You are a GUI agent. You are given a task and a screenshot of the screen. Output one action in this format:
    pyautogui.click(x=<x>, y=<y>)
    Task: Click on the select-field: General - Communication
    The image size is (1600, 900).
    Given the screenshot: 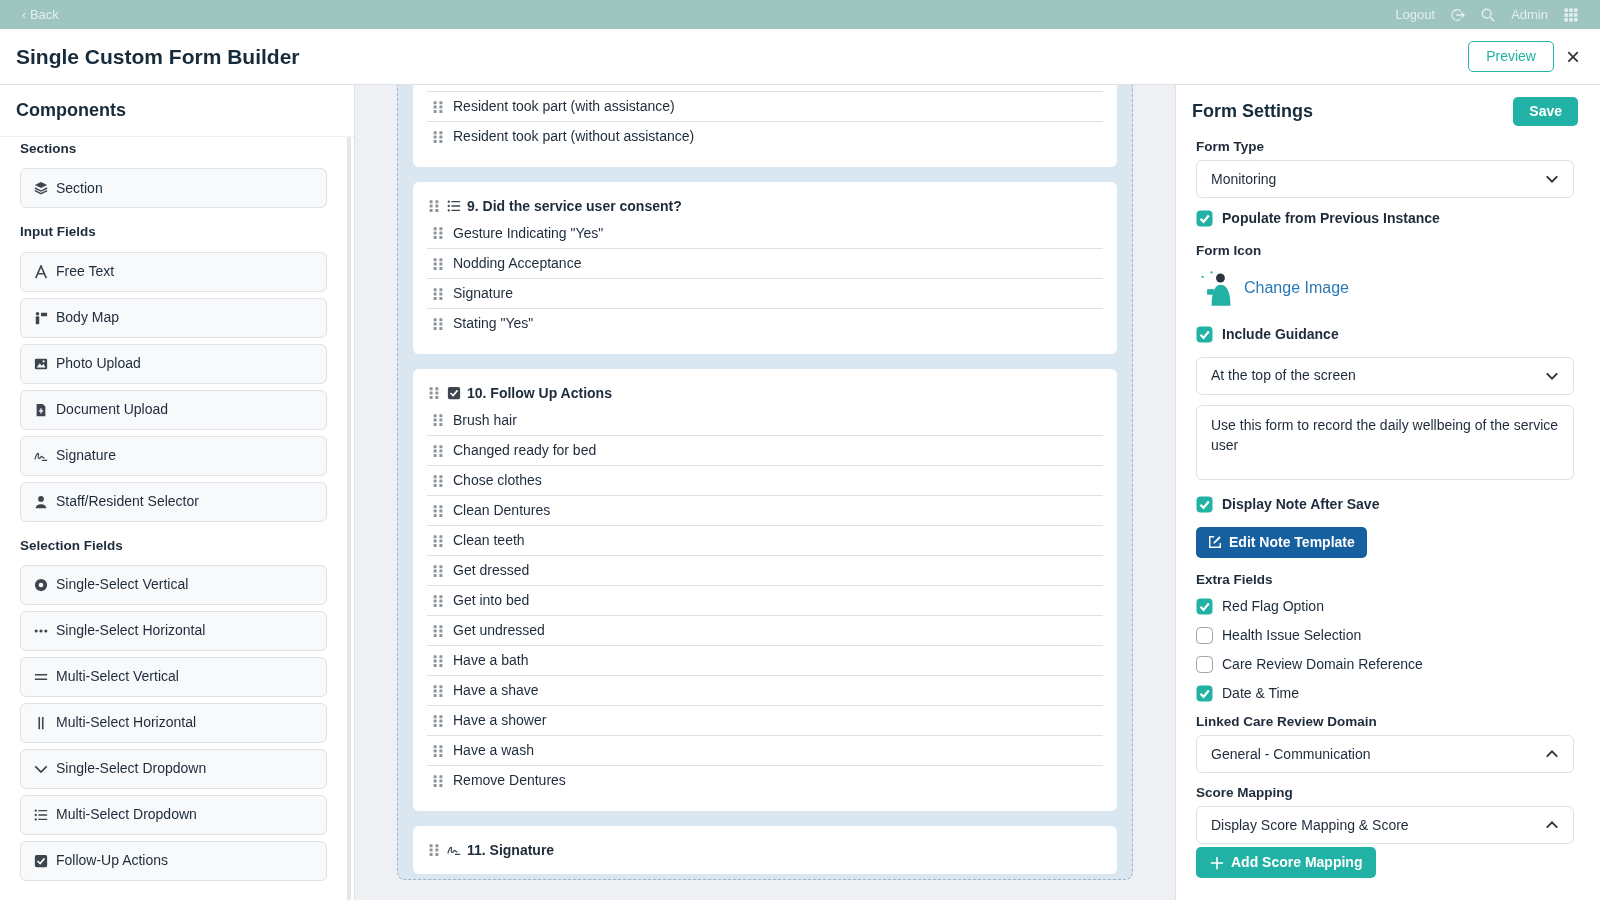 What is the action you would take?
    pyautogui.click(x=1385, y=754)
    